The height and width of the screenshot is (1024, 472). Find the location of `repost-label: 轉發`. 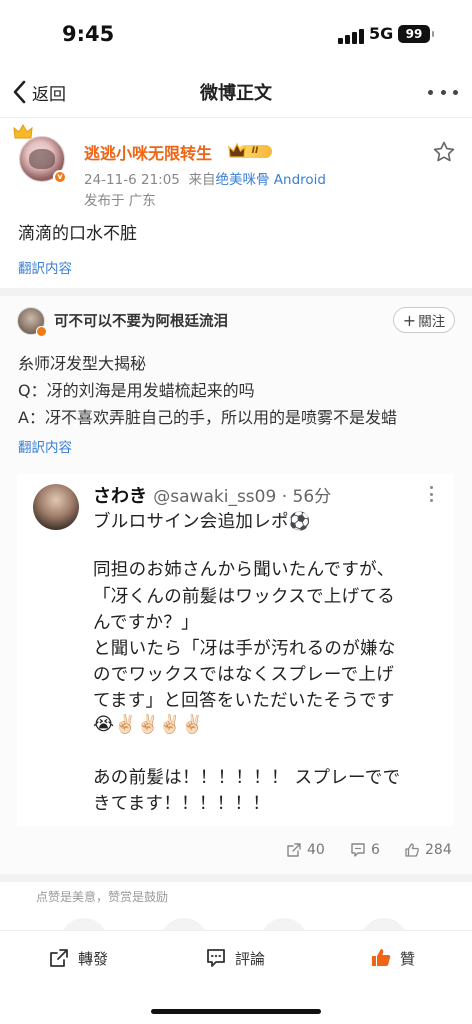

repost-label: 轉發 is located at coordinates (93, 958).